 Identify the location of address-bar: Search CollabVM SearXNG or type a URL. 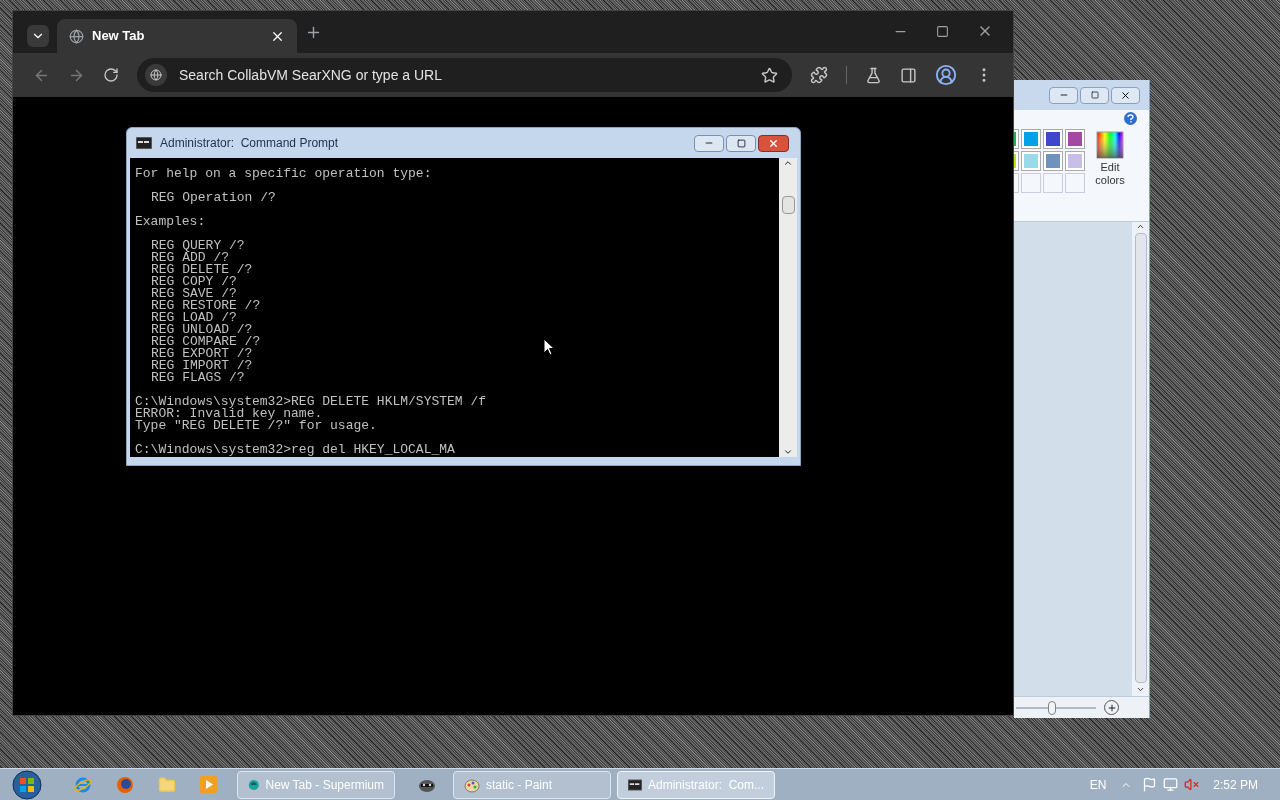
(464, 75).